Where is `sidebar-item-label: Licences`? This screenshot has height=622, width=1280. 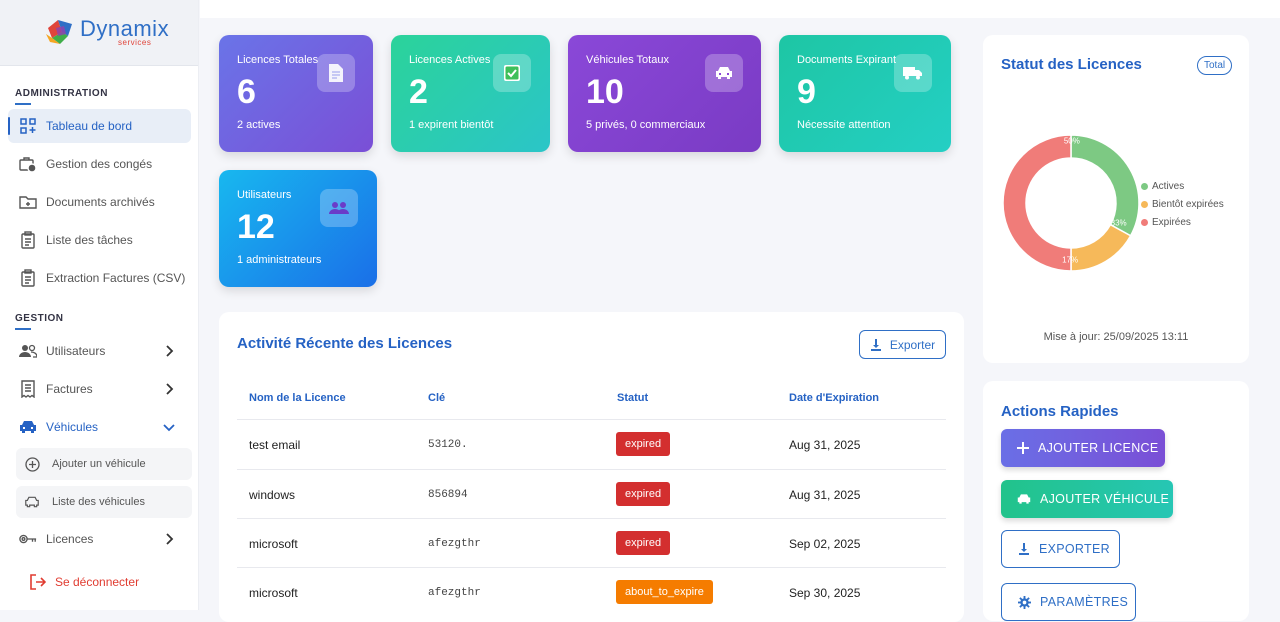
sidebar-item-label: Licences is located at coordinates (70, 539).